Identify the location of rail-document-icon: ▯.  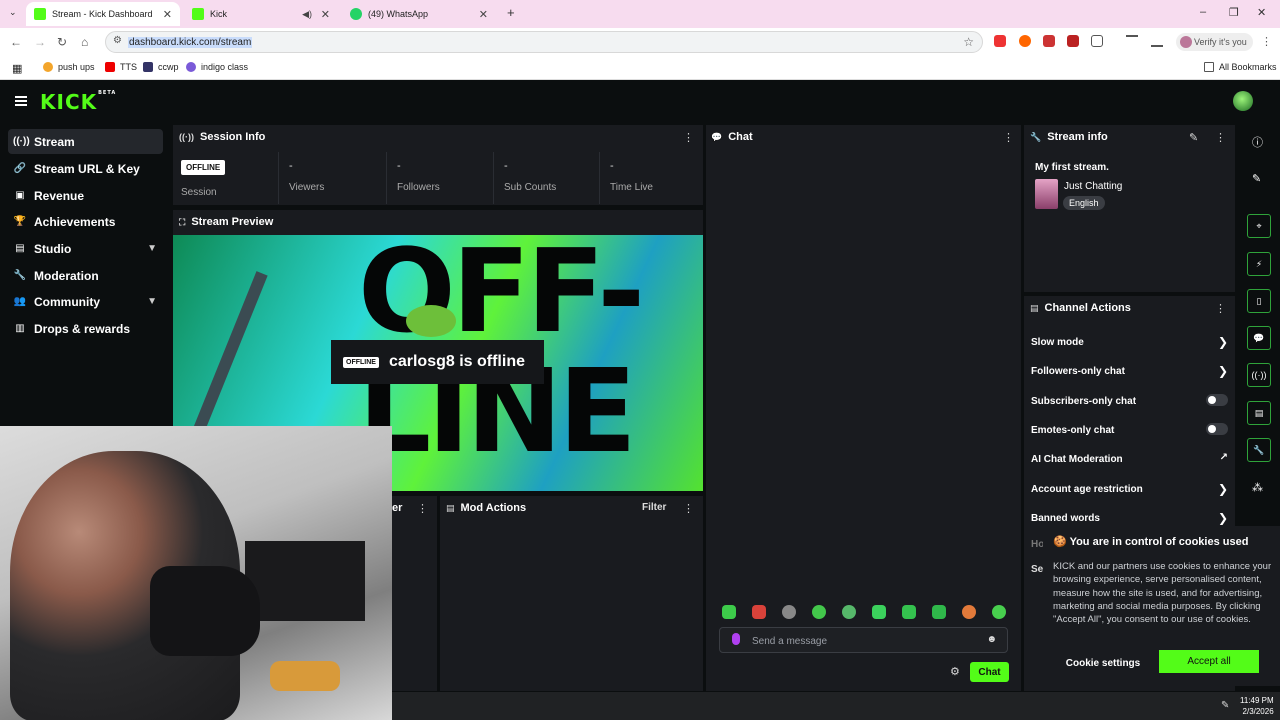
(1259, 301).